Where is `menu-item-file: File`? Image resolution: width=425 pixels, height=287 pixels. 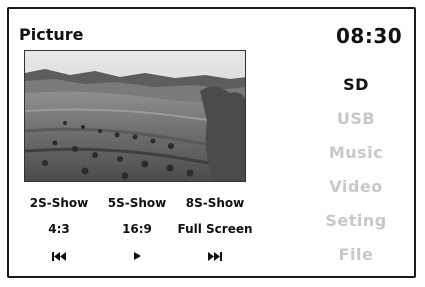 menu-item-file: File is located at coordinates (356, 259).